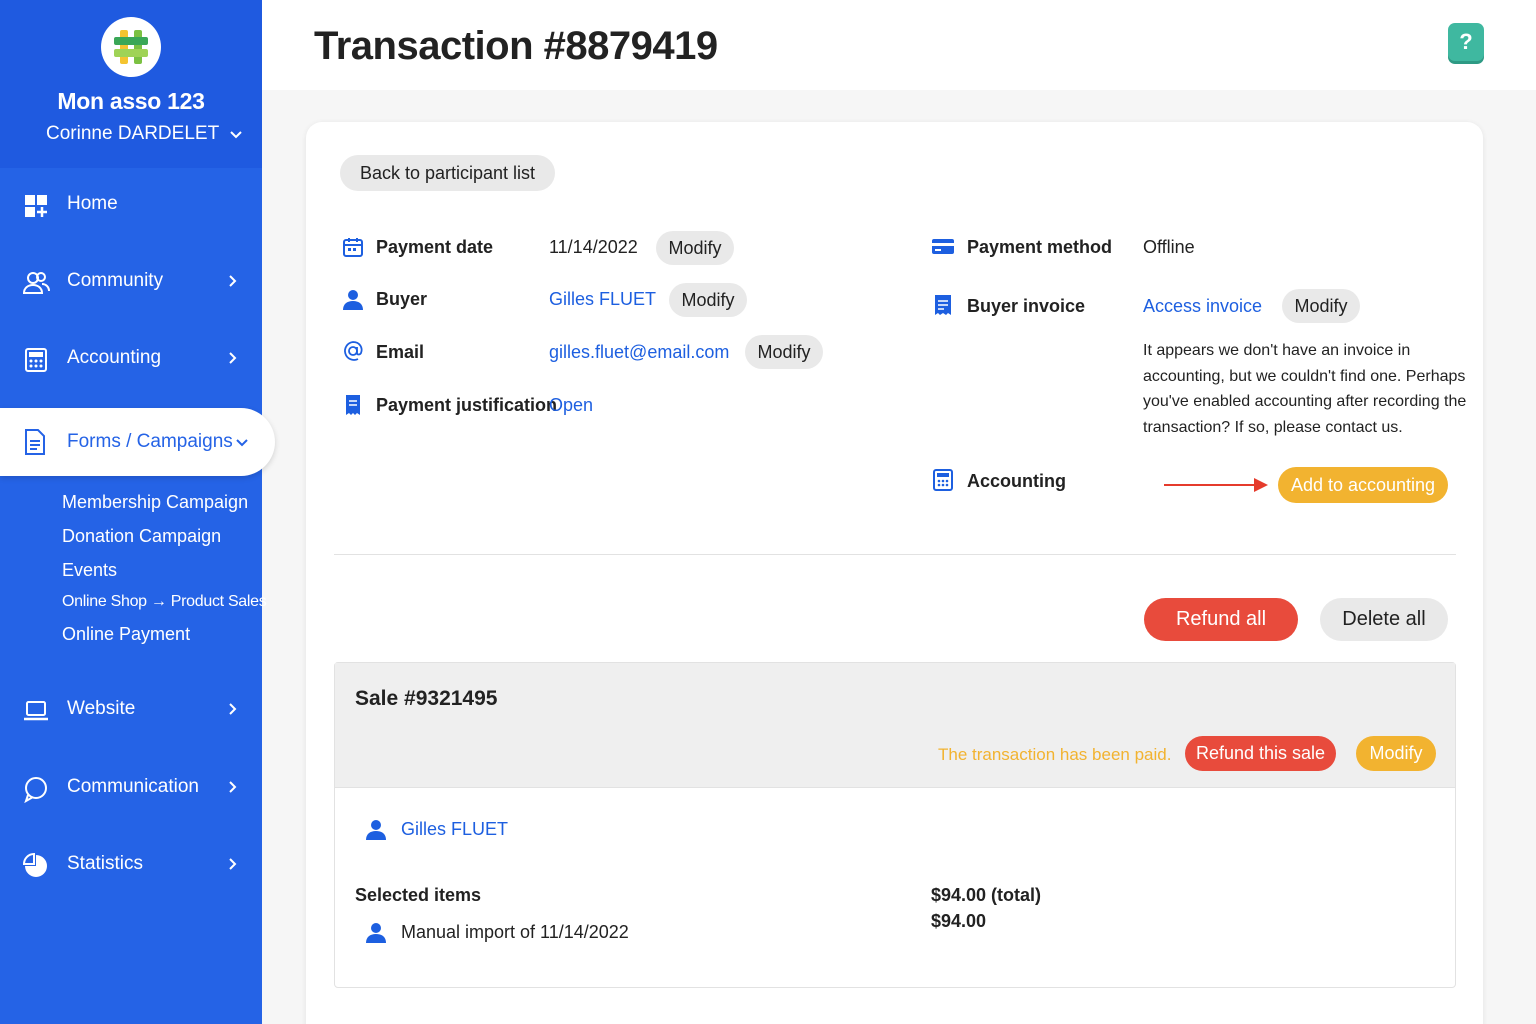 The width and height of the screenshot is (1536, 1024). What do you see at coordinates (515, 932) in the screenshot?
I see `item-name: Manual import of 11/14/2022` at bounding box center [515, 932].